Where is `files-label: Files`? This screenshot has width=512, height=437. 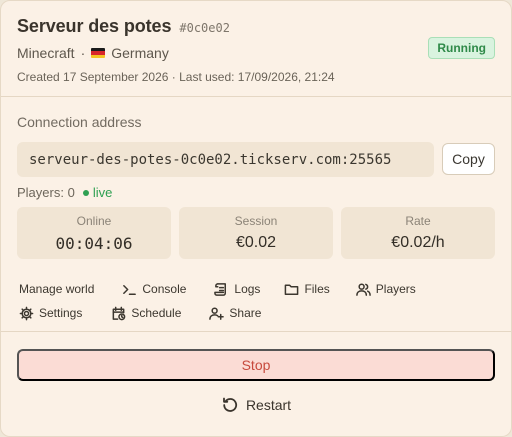 files-label: Files is located at coordinates (317, 289).